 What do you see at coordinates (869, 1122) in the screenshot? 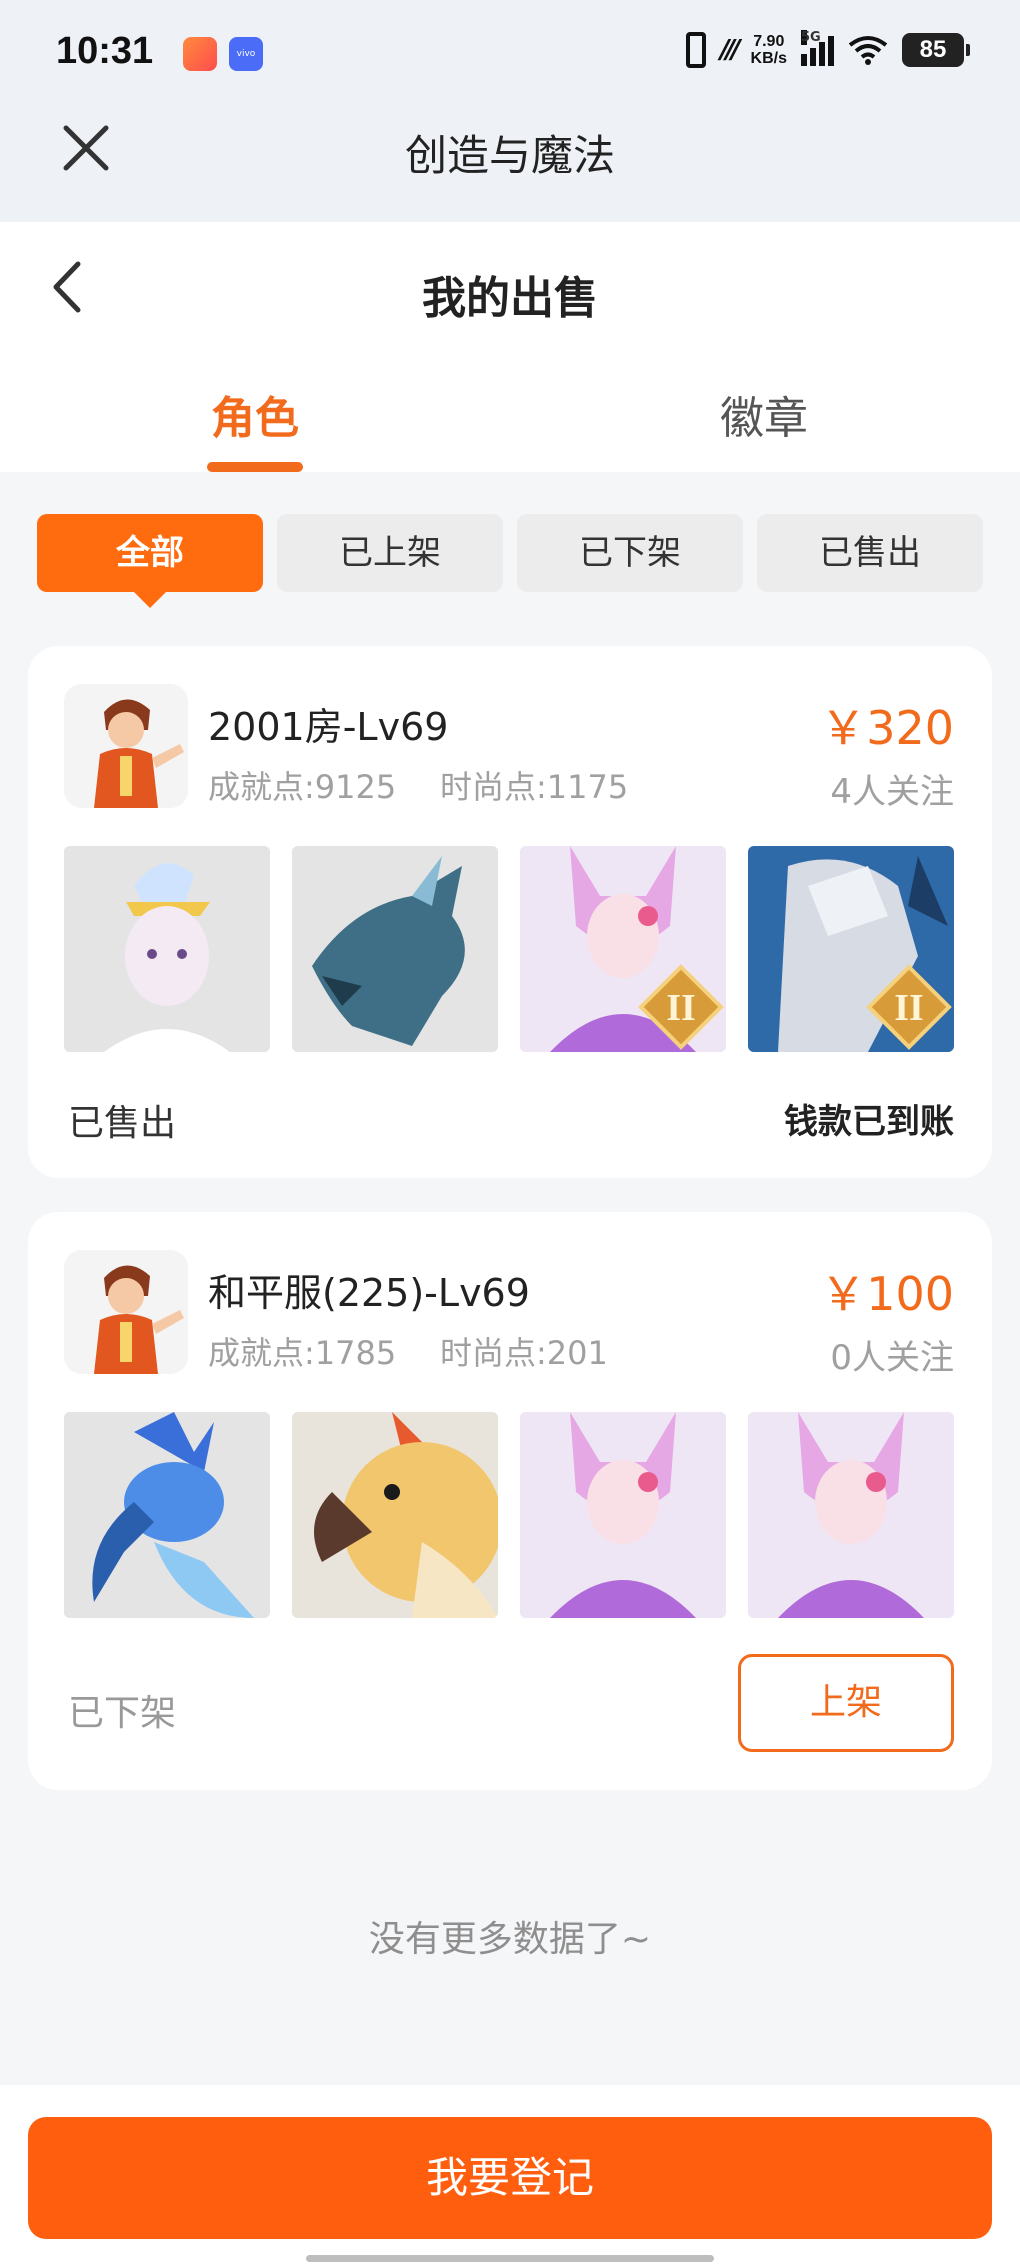
I see `payment-status: 钱款已到账` at bounding box center [869, 1122].